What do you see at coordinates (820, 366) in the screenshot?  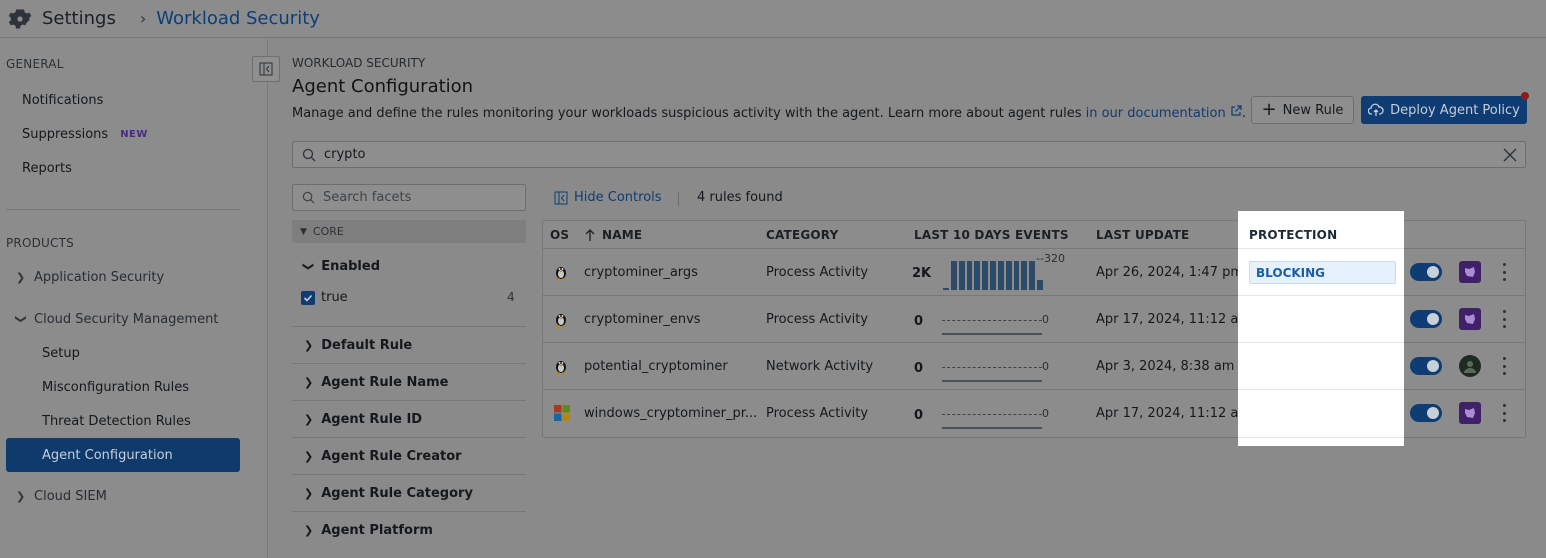 I see `rule-category: Network Activity` at bounding box center [820, 366].